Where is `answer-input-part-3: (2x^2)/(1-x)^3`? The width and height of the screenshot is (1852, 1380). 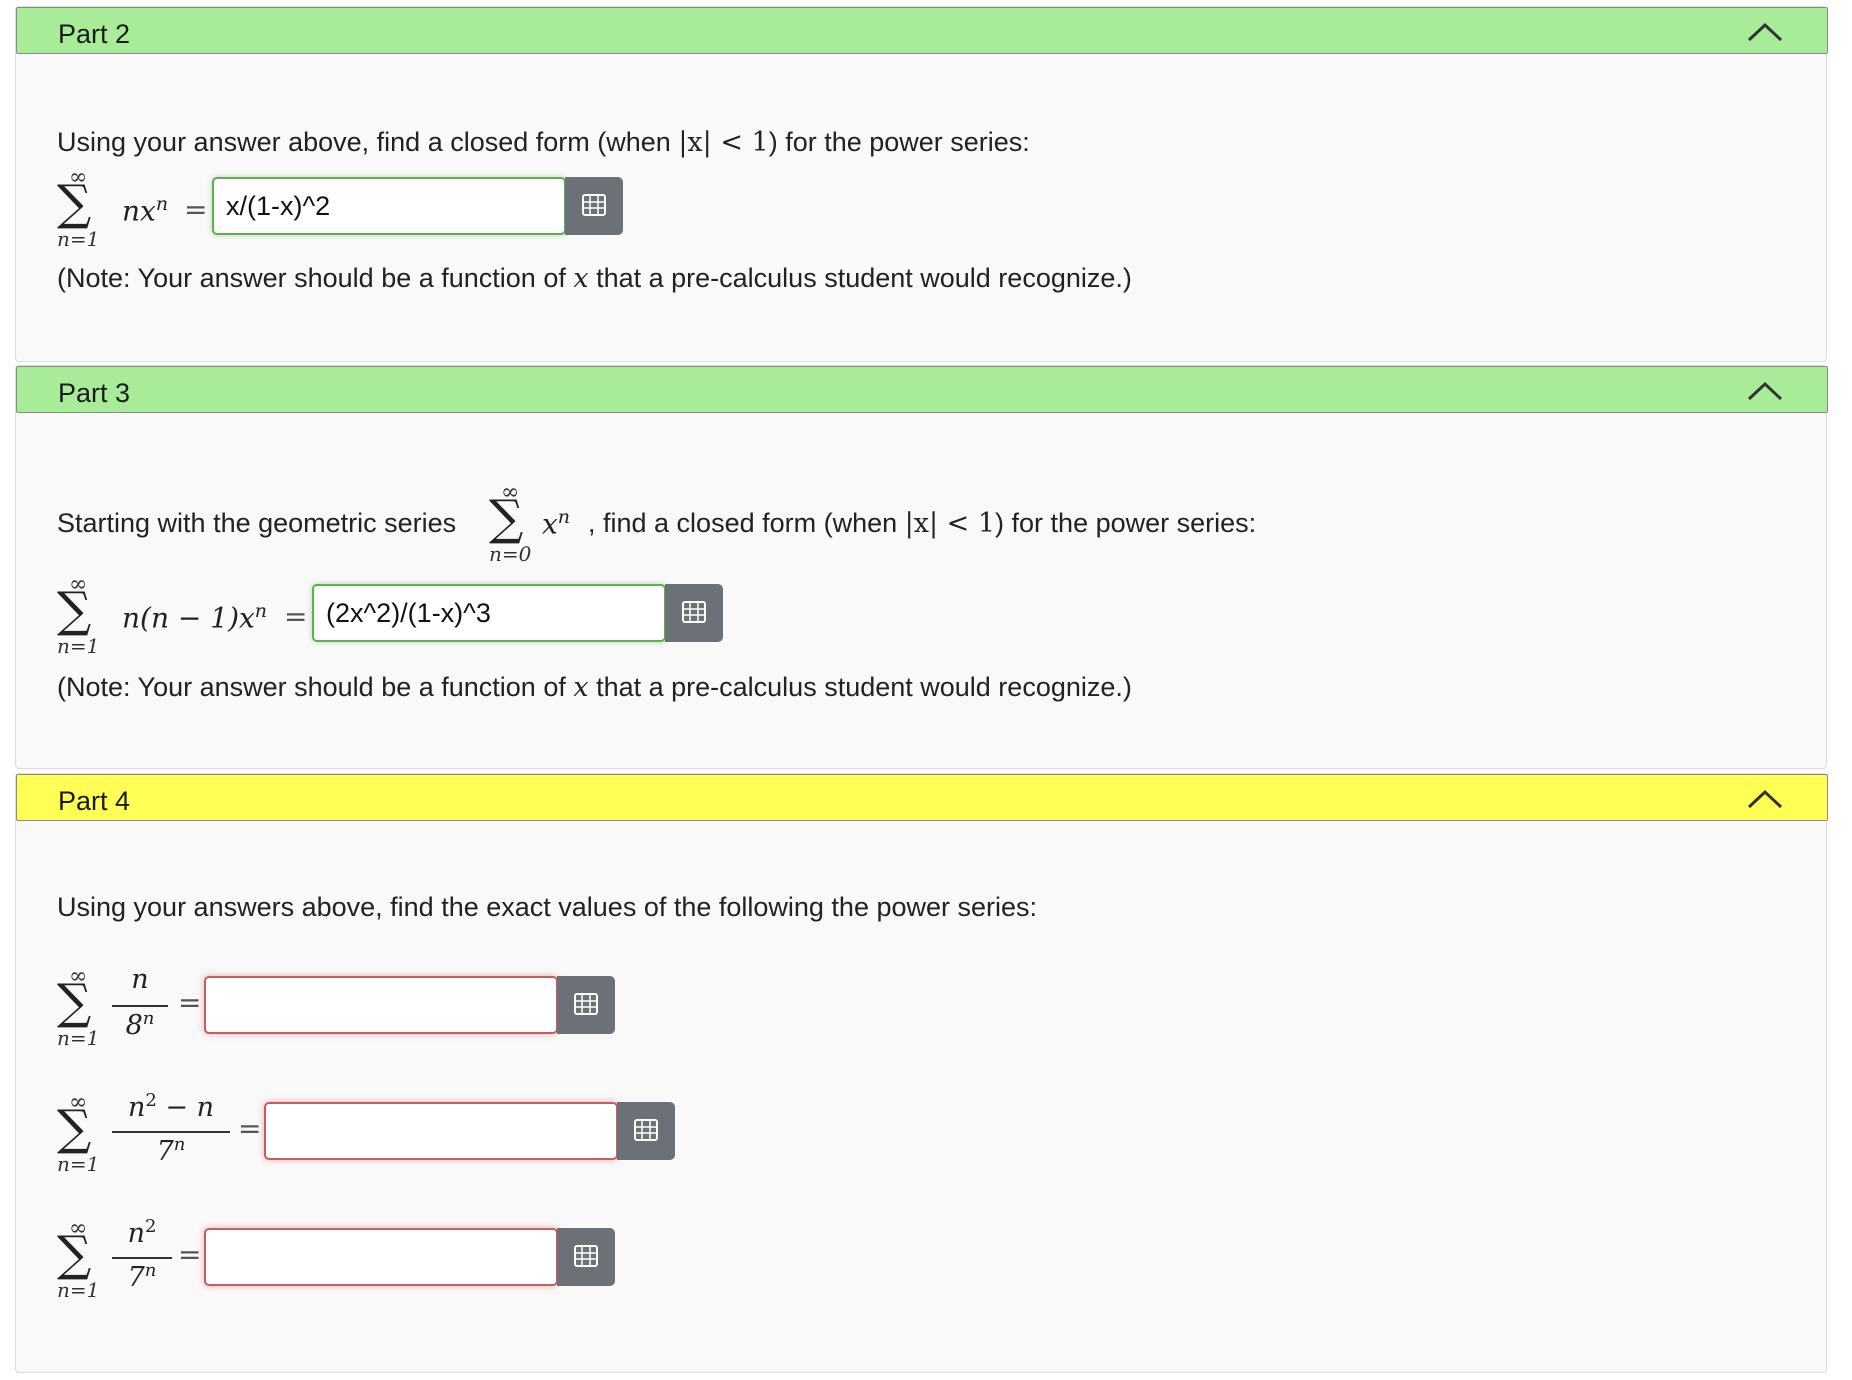 answer-input-part-3: (2x^2)/(1-x)^3 is located at coordinates (489, 613).